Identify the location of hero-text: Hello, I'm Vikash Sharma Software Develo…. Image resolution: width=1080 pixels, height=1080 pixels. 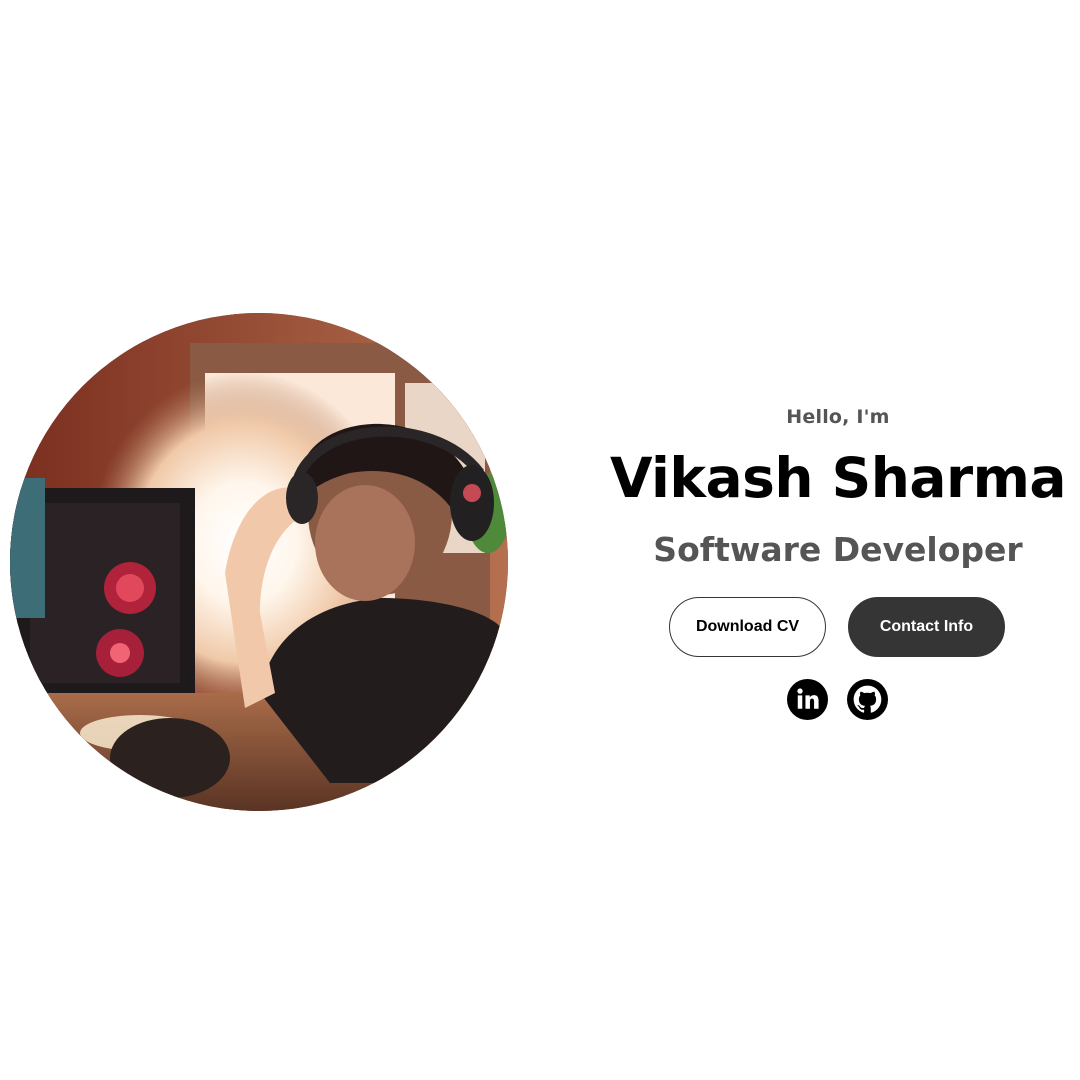
(838, 495).